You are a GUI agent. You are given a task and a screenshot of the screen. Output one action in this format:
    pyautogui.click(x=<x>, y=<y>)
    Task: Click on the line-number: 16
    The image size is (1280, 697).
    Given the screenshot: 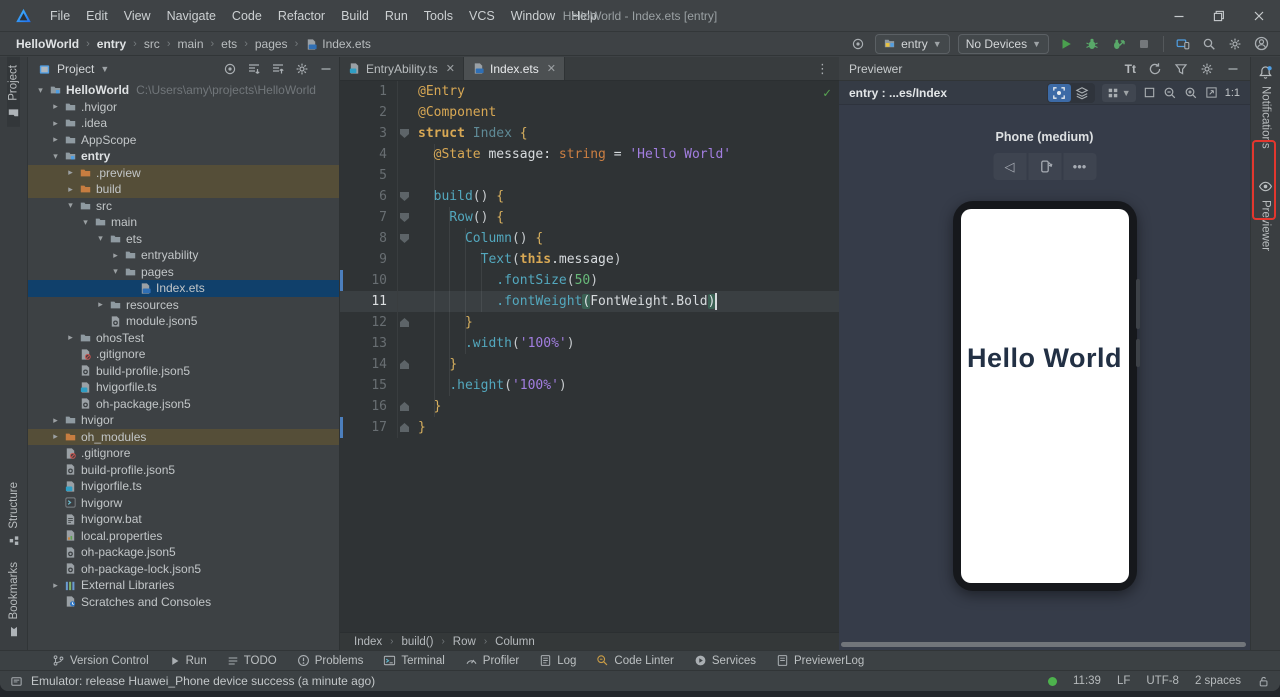 What is the action you would take?
    pyautogui.click(x=374, y=406)
    